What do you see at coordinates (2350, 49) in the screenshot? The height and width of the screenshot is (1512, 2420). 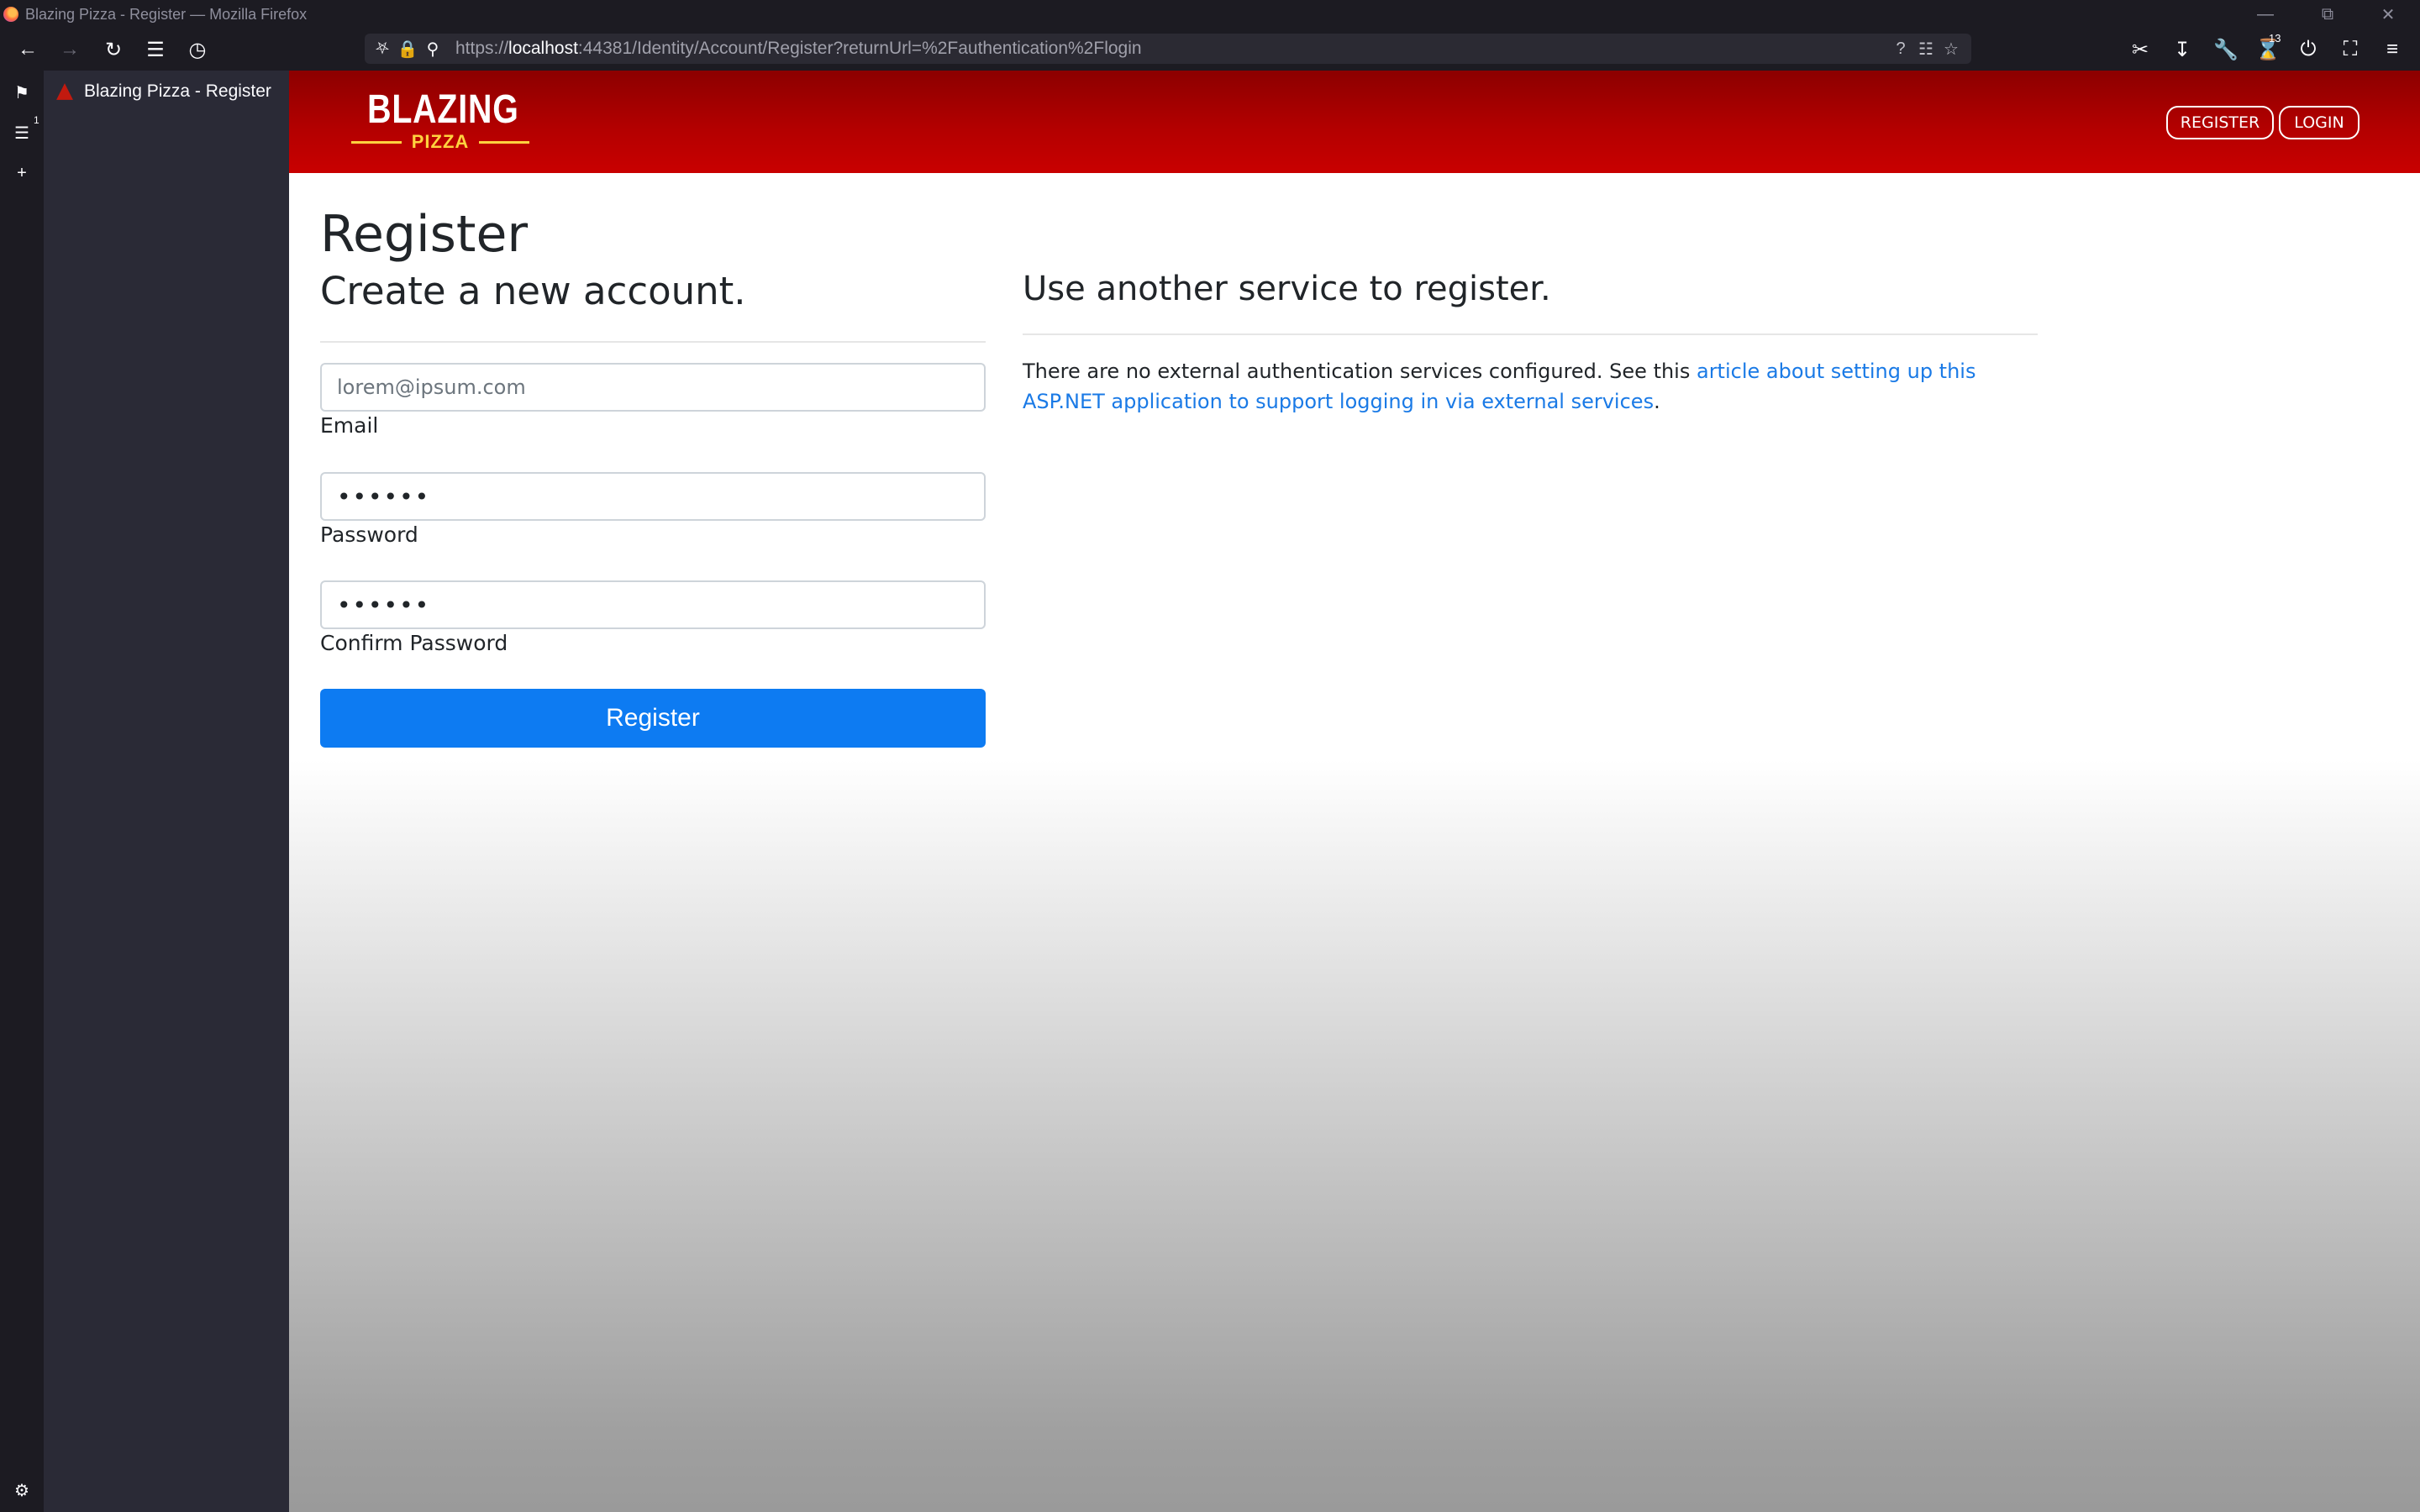 I see `extensions-puzzle-icon: ⛶` at bounding box center [2350, 49].